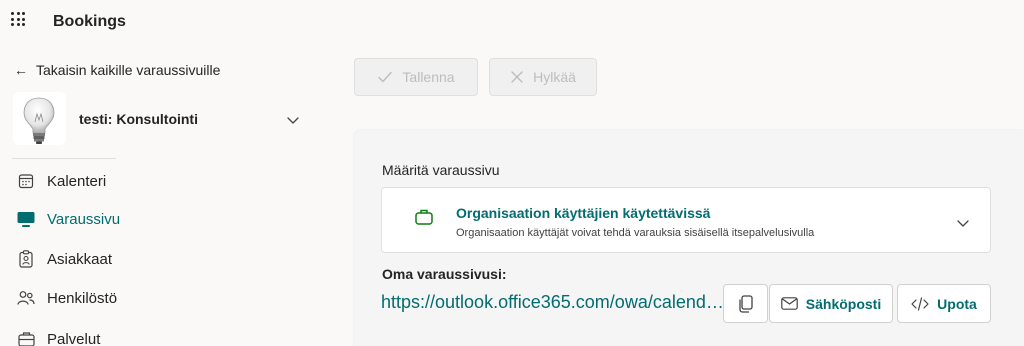  Describe the element at coordinates (26, 259) in the screenshot. I see `contact-card-icon` at that location.